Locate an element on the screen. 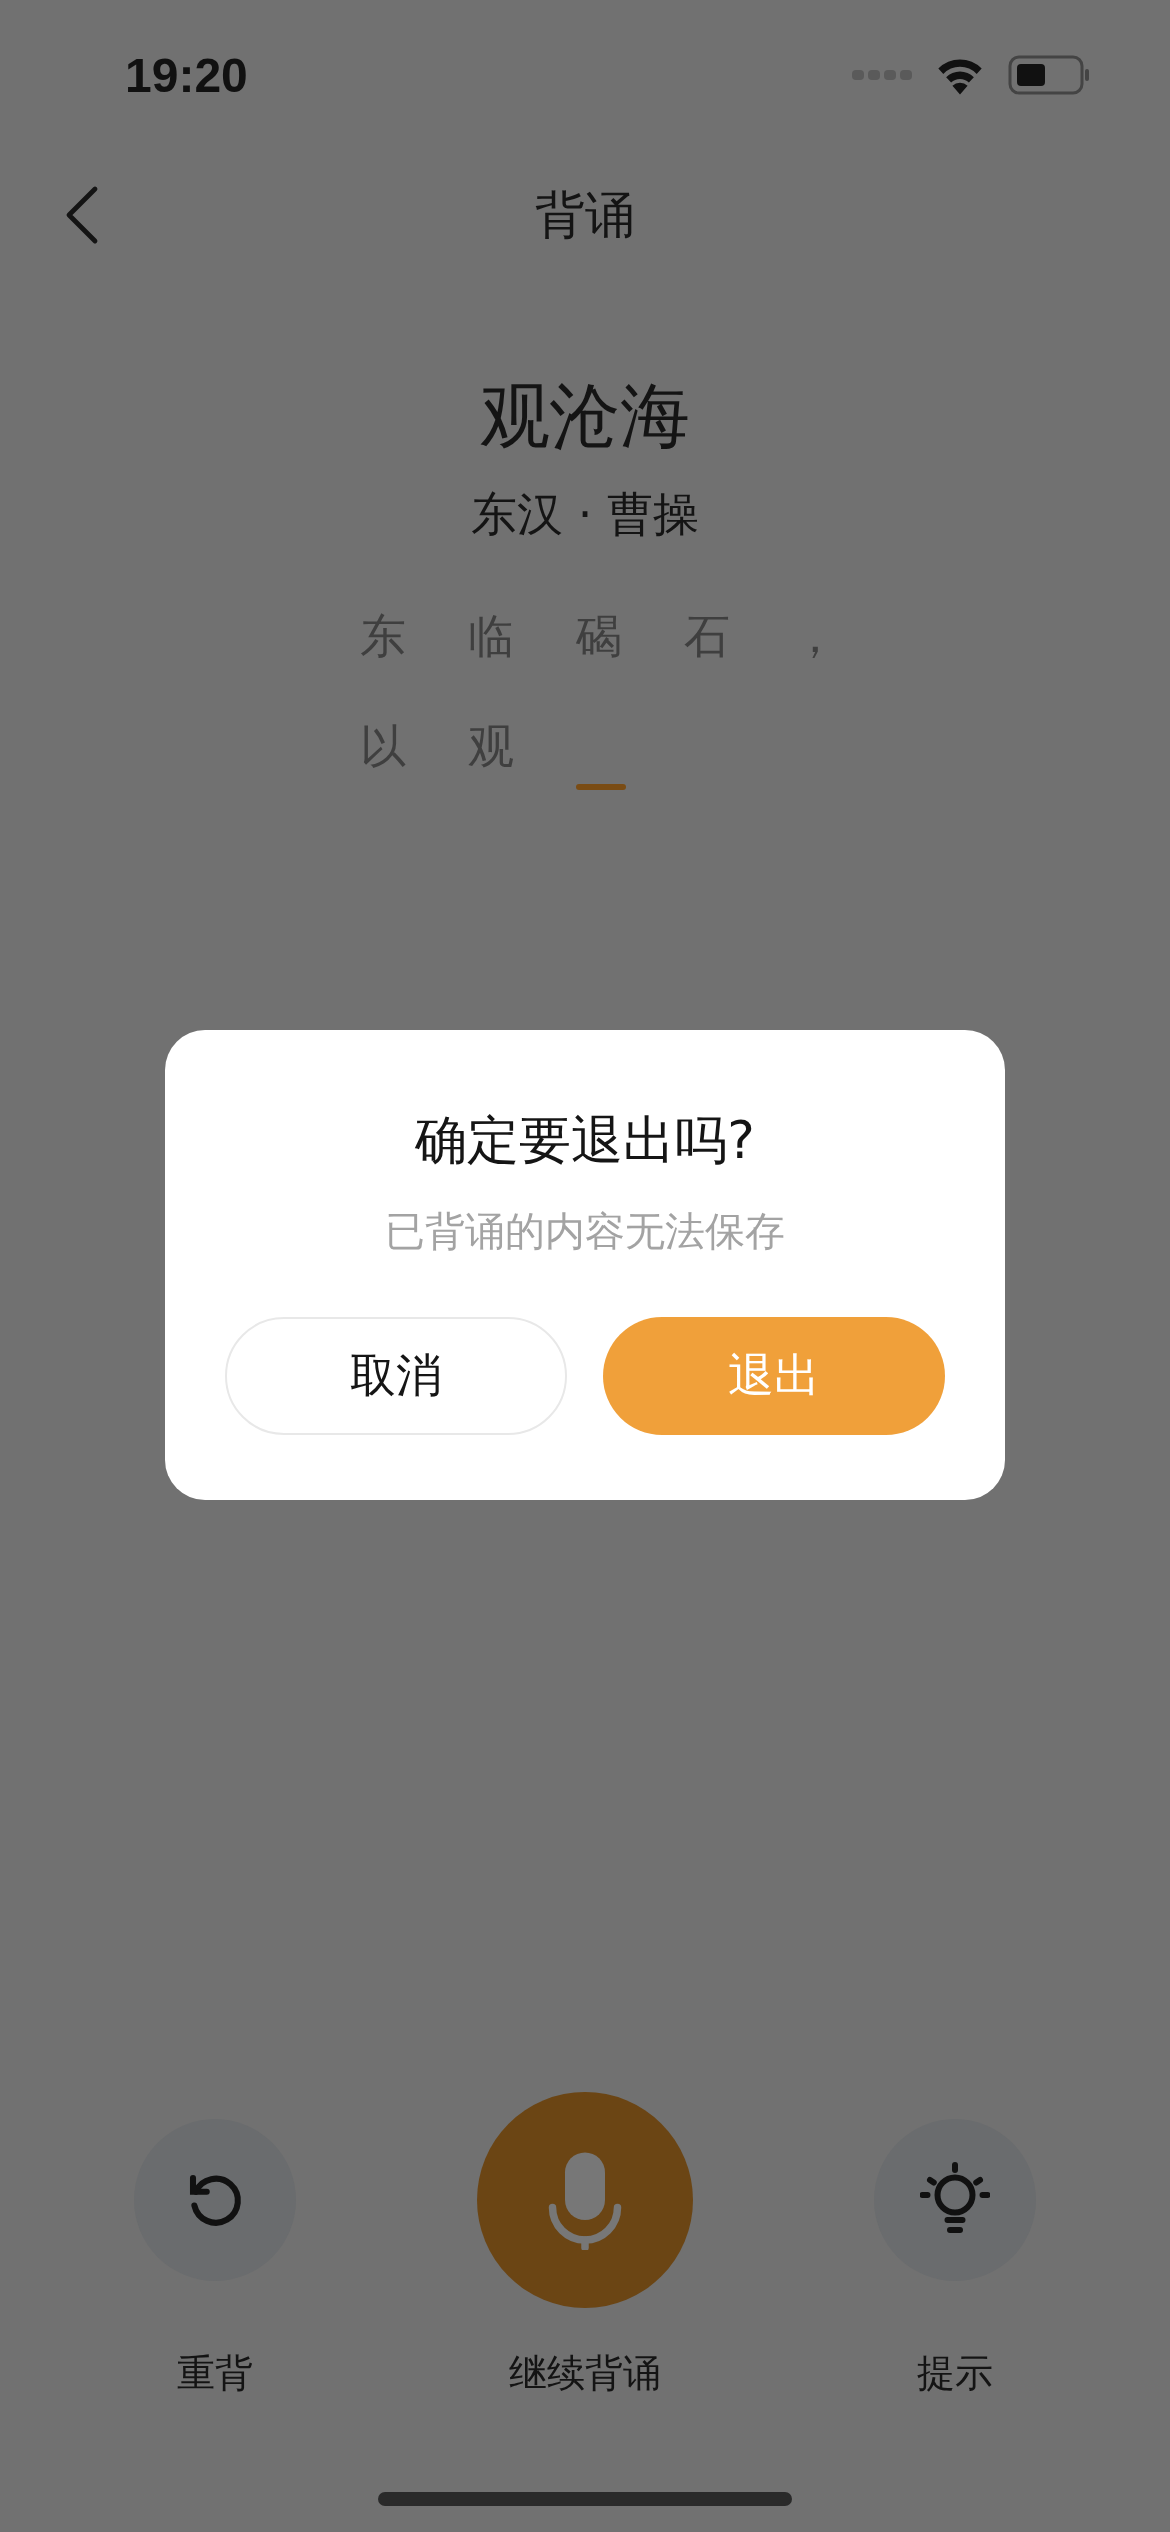  action-label: 继续背诵 is located at coordinates (585, 2373).